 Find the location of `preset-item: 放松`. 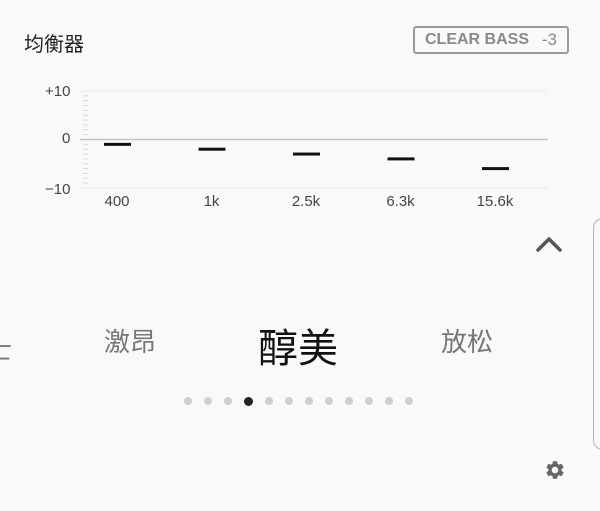

preset-item: 放松 is located at coordinates (467, 340).